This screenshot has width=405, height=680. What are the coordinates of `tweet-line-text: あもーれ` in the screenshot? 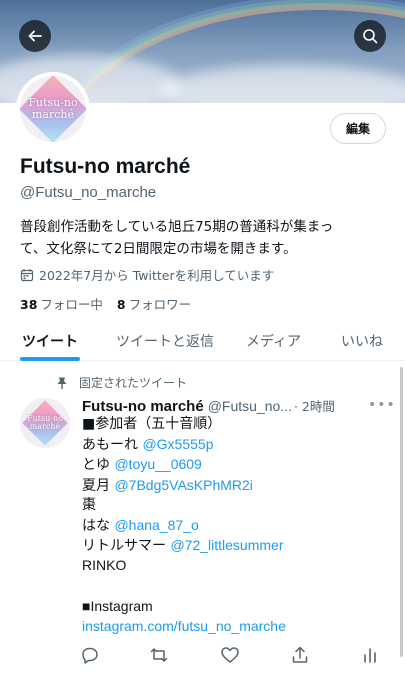 It's located at (112, 445).